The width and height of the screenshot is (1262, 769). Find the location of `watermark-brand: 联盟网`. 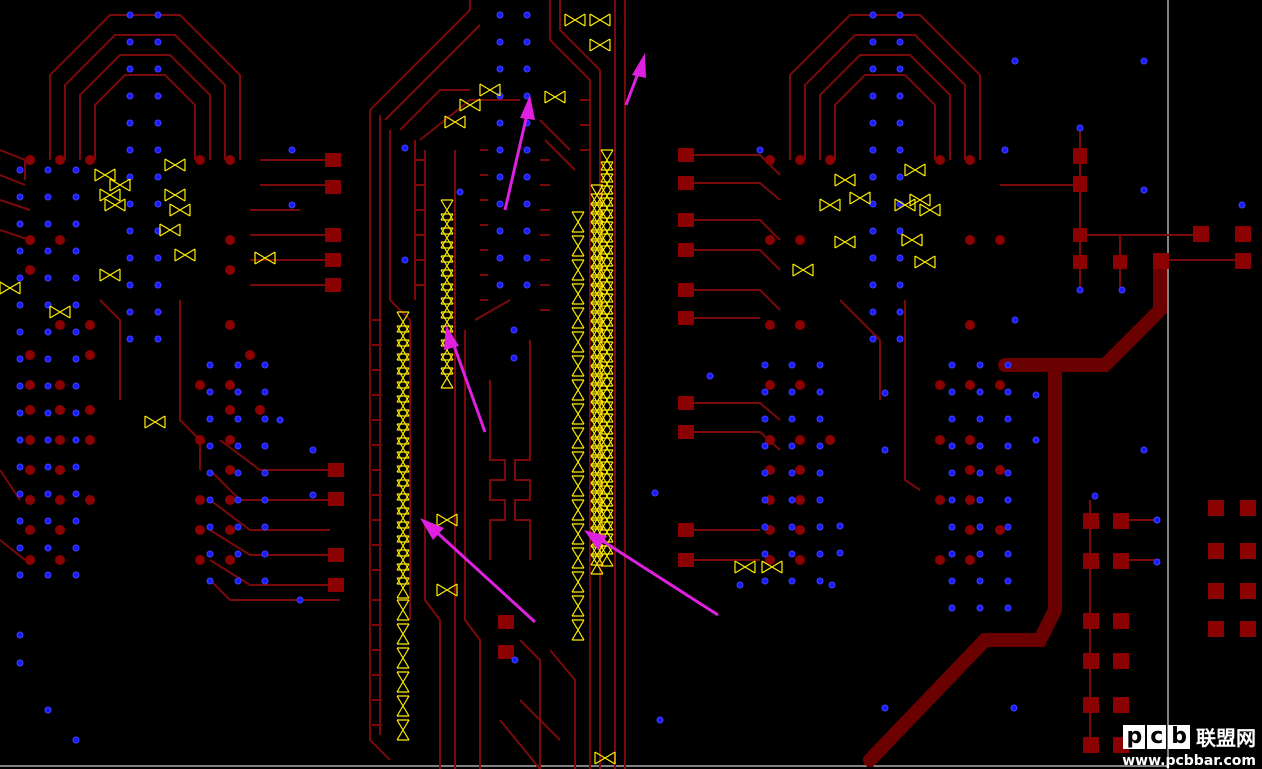

watermark-brand: 联盟网 is located at coordinates (1226, 738).